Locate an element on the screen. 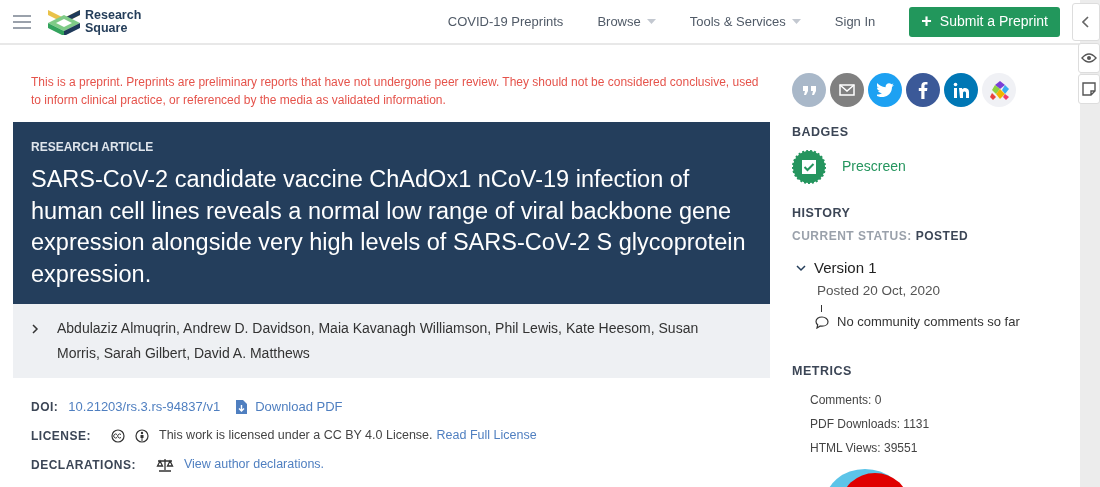  bird-icon is located at coordinates (885, 90).